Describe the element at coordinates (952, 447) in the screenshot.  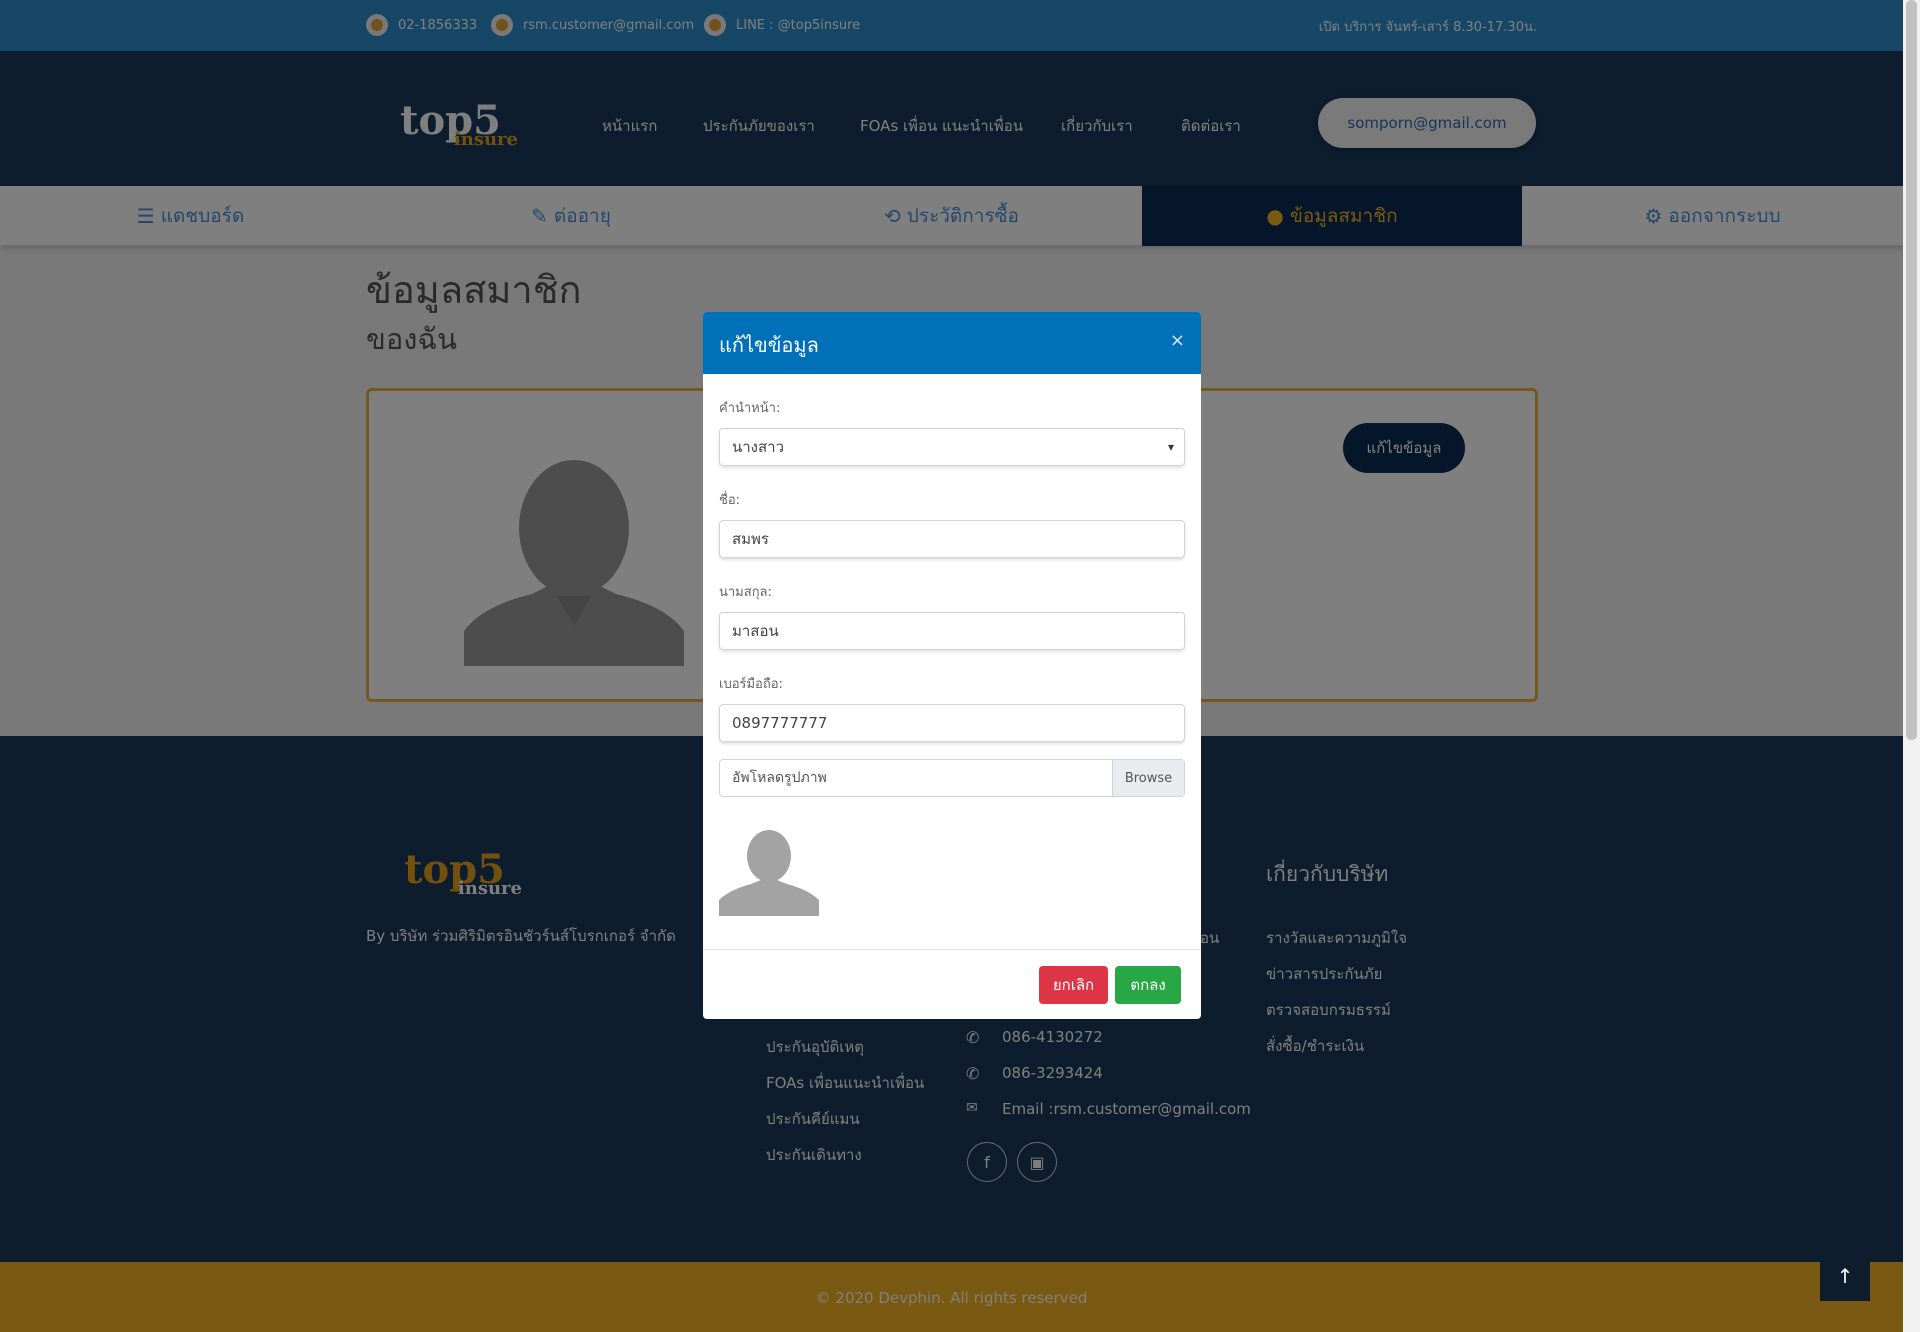
I see `prefix-select: นางสาว ▾` at that location.